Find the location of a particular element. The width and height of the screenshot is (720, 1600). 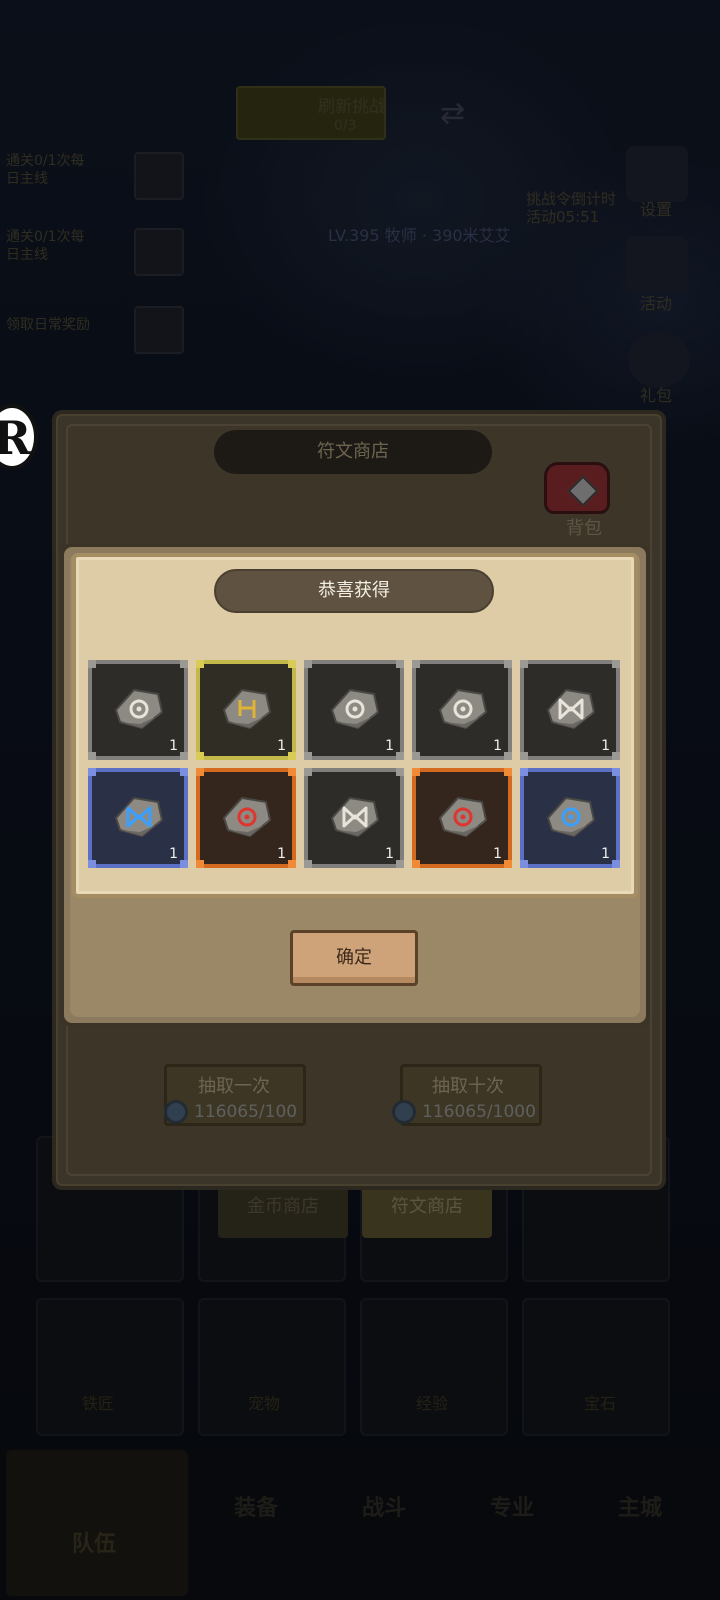

draw-once-cost: 116065/100 is located at coordinates (246, 1112).